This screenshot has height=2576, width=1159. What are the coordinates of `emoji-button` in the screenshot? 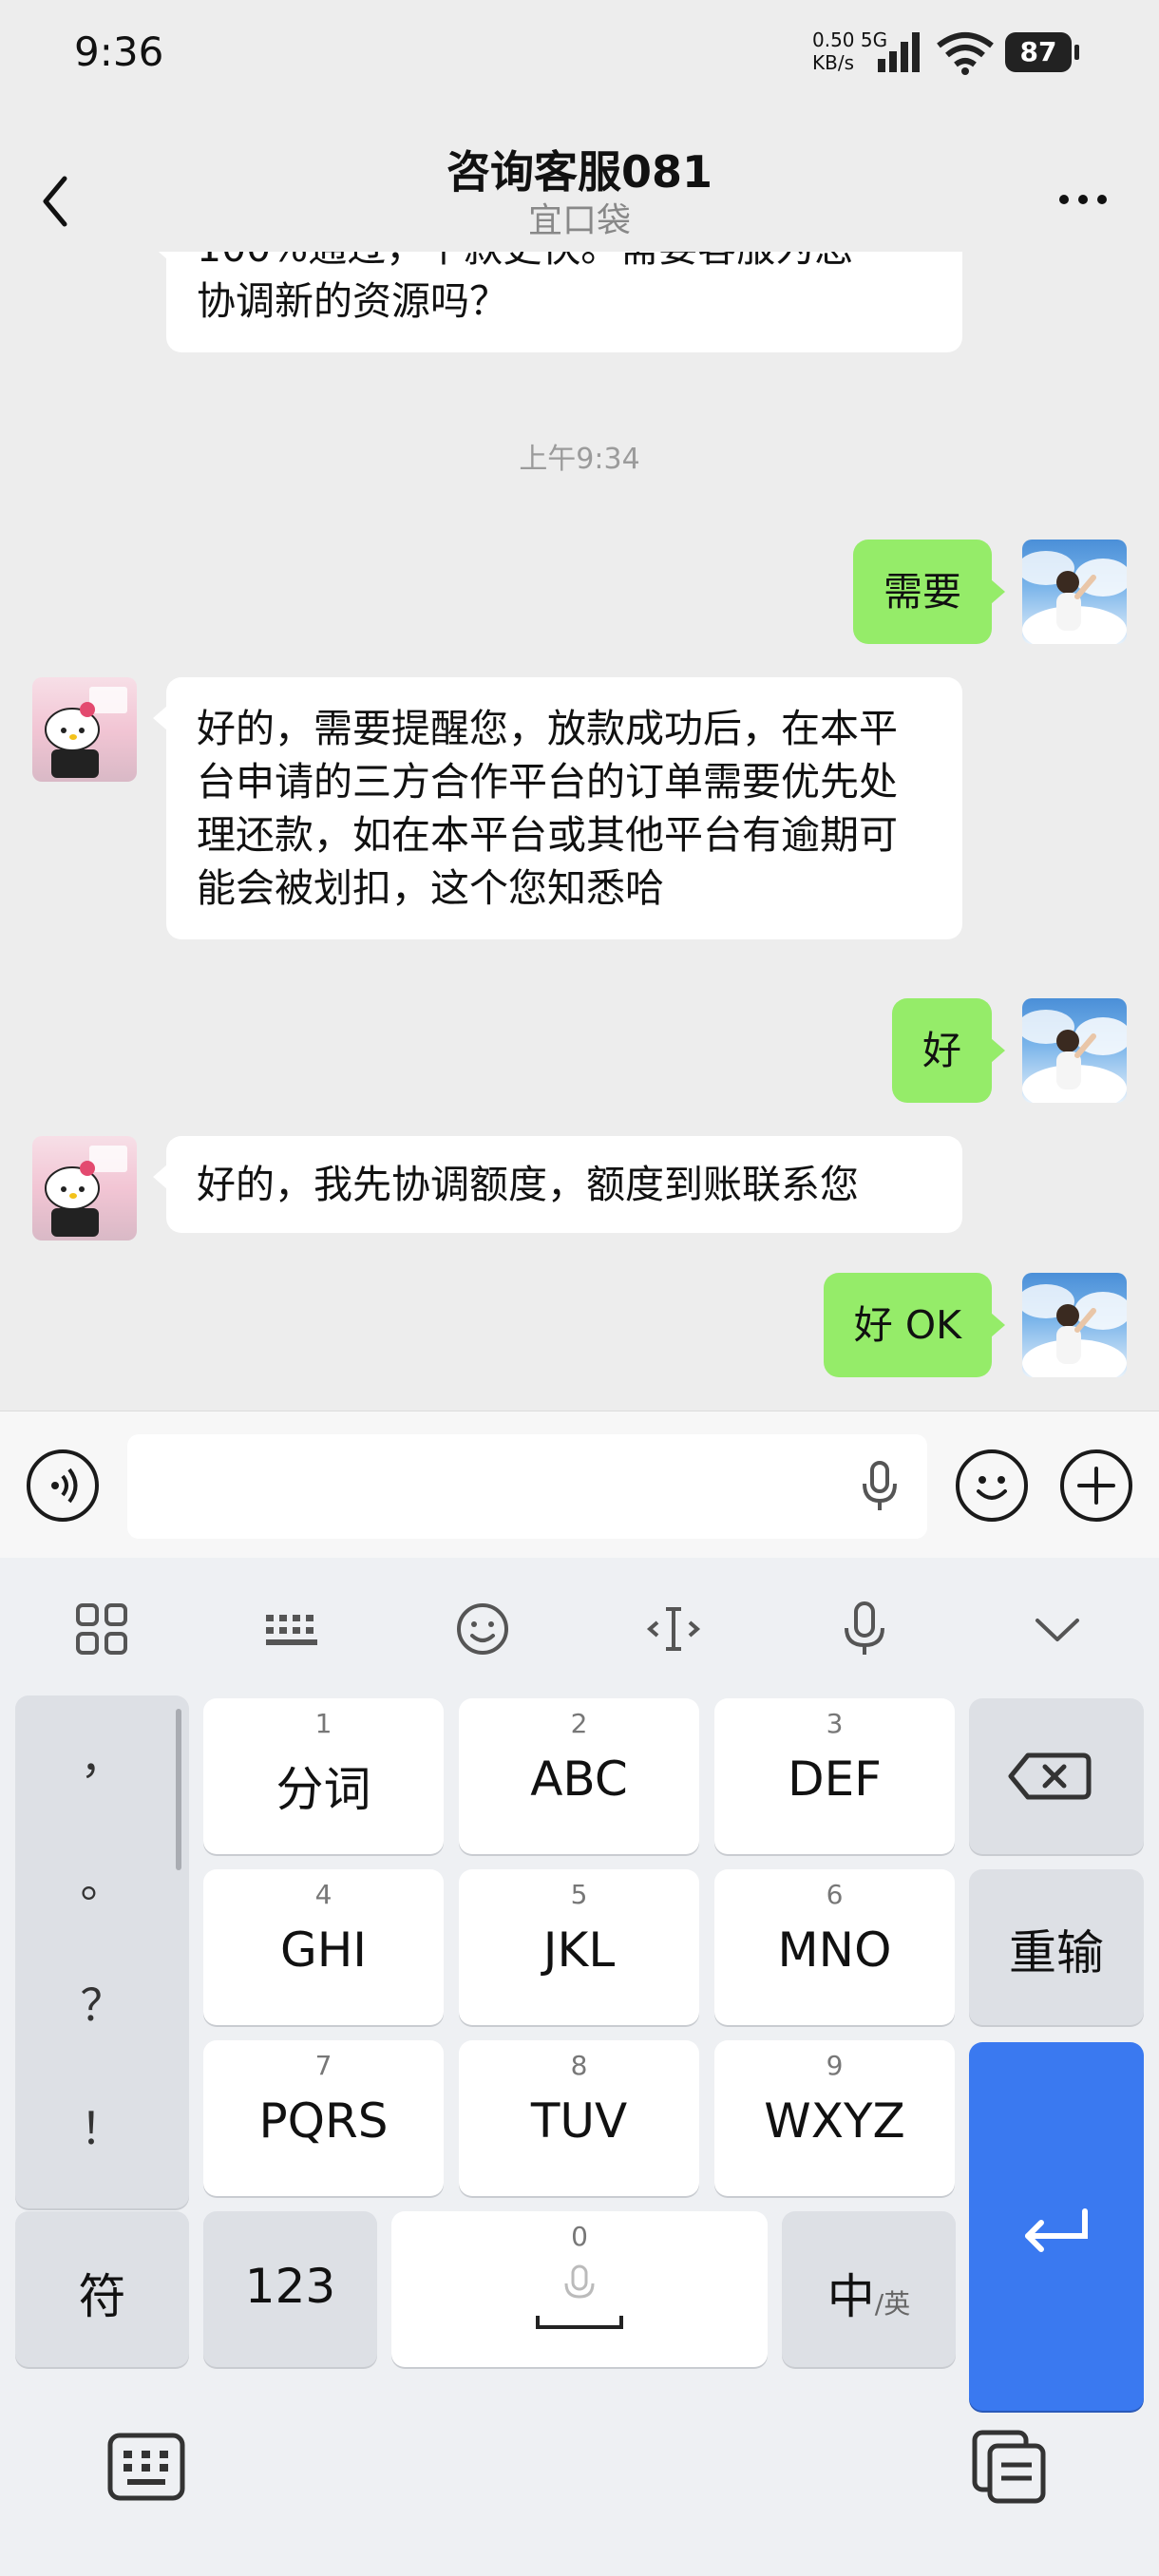 It's located at (992, 1485).